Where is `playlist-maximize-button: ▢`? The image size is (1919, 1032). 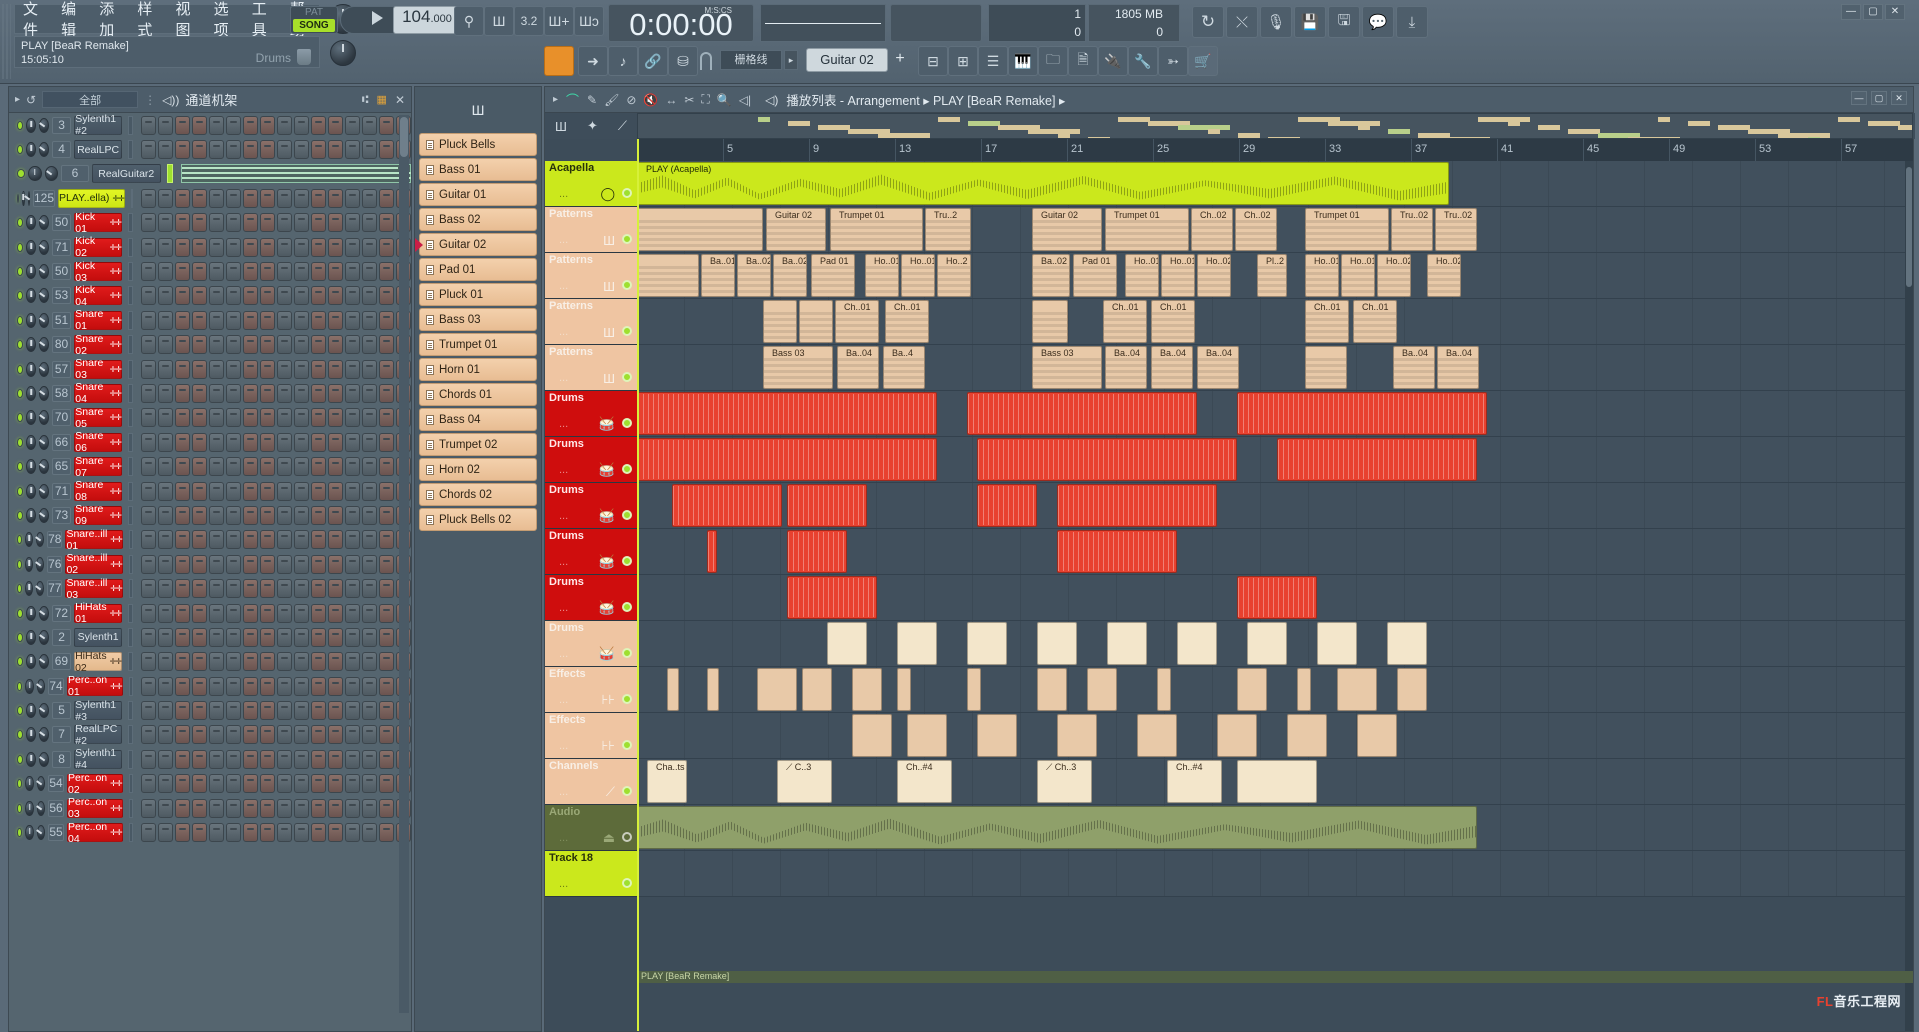
playlist-maximize-button: ▢ is located at coordinates (1879, 98).